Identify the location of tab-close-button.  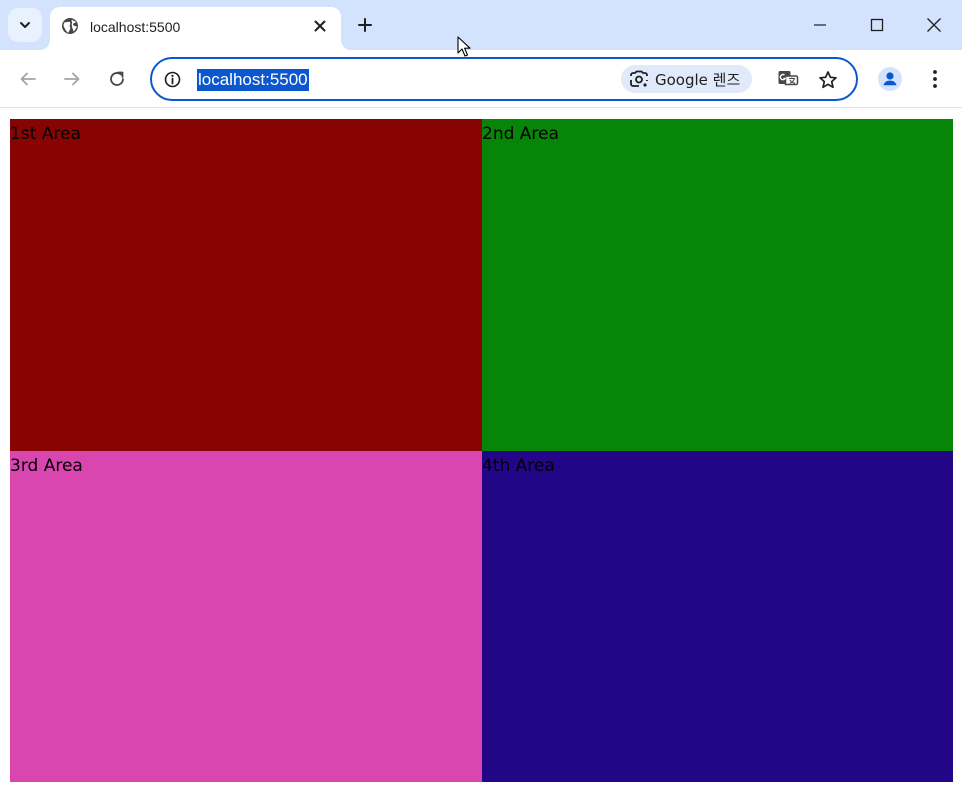
(320, 26).